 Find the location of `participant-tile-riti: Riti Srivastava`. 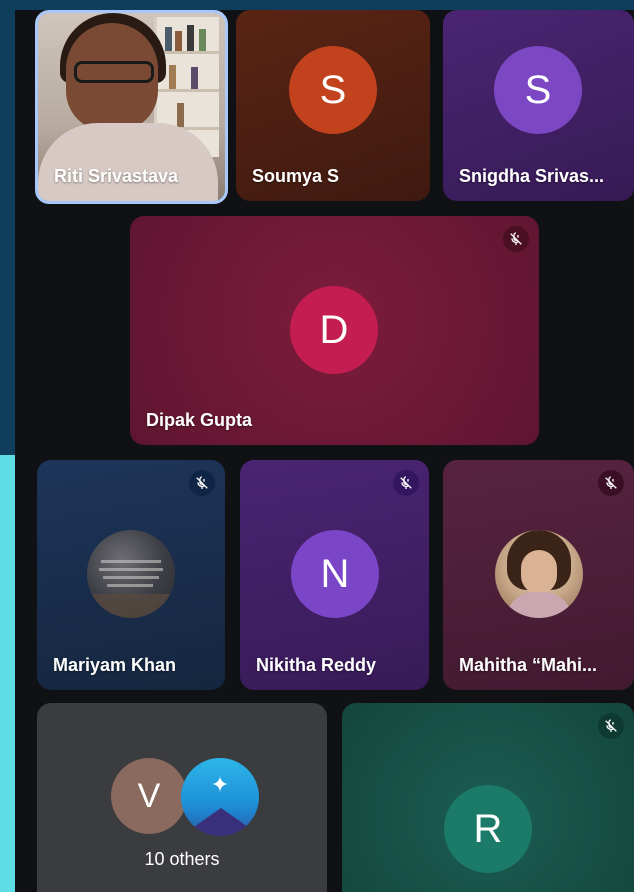

participant-tile-riti: Riti Srivastava is located at coordinates (131, 107).